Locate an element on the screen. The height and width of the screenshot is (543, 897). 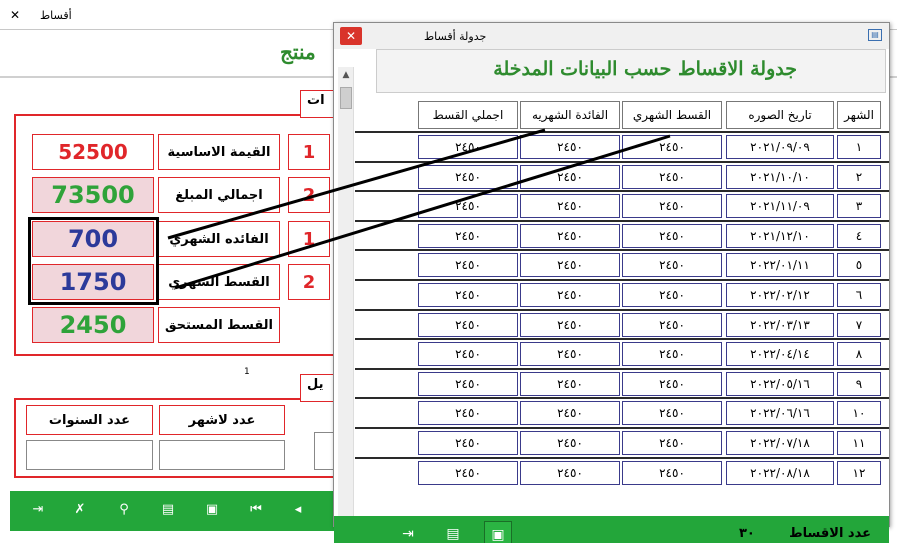
prev-record-icon: ◂ is located at coordinates (298, 510).